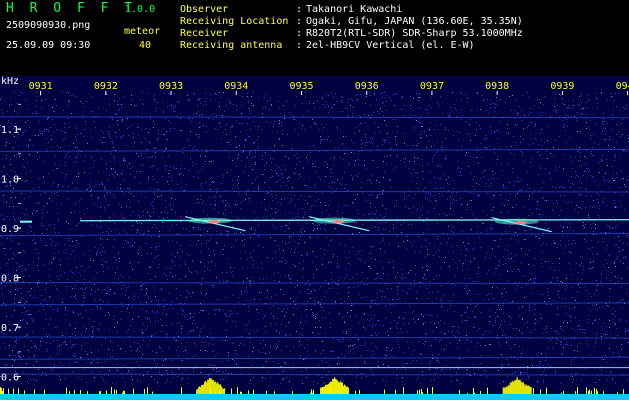 Image resolution: width=629 pixels, height=400 pixels. Describe the element at coordinates (10, 279) in the screenshot. I see `y-tick-label: 0.8` at that location.